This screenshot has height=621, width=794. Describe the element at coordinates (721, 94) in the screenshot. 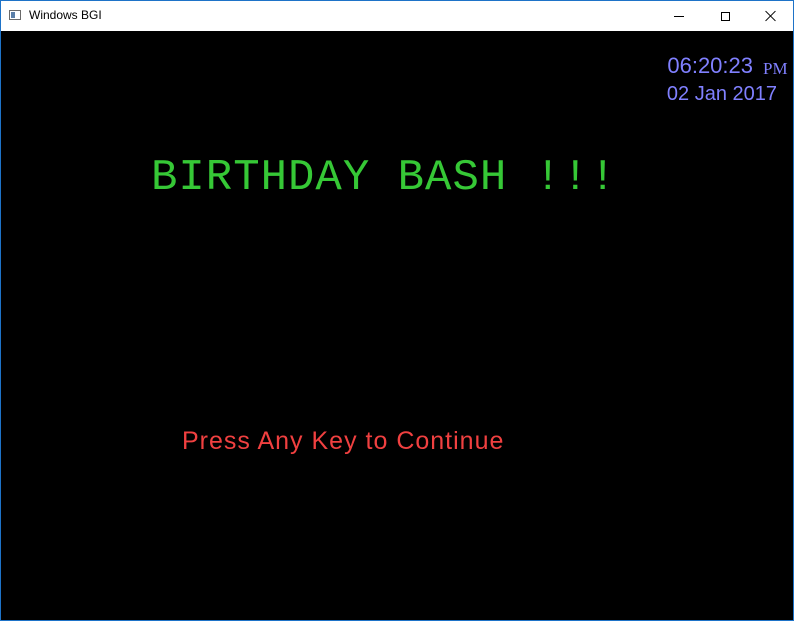

I see `clock-date: 02 Jan 2017` at that location.